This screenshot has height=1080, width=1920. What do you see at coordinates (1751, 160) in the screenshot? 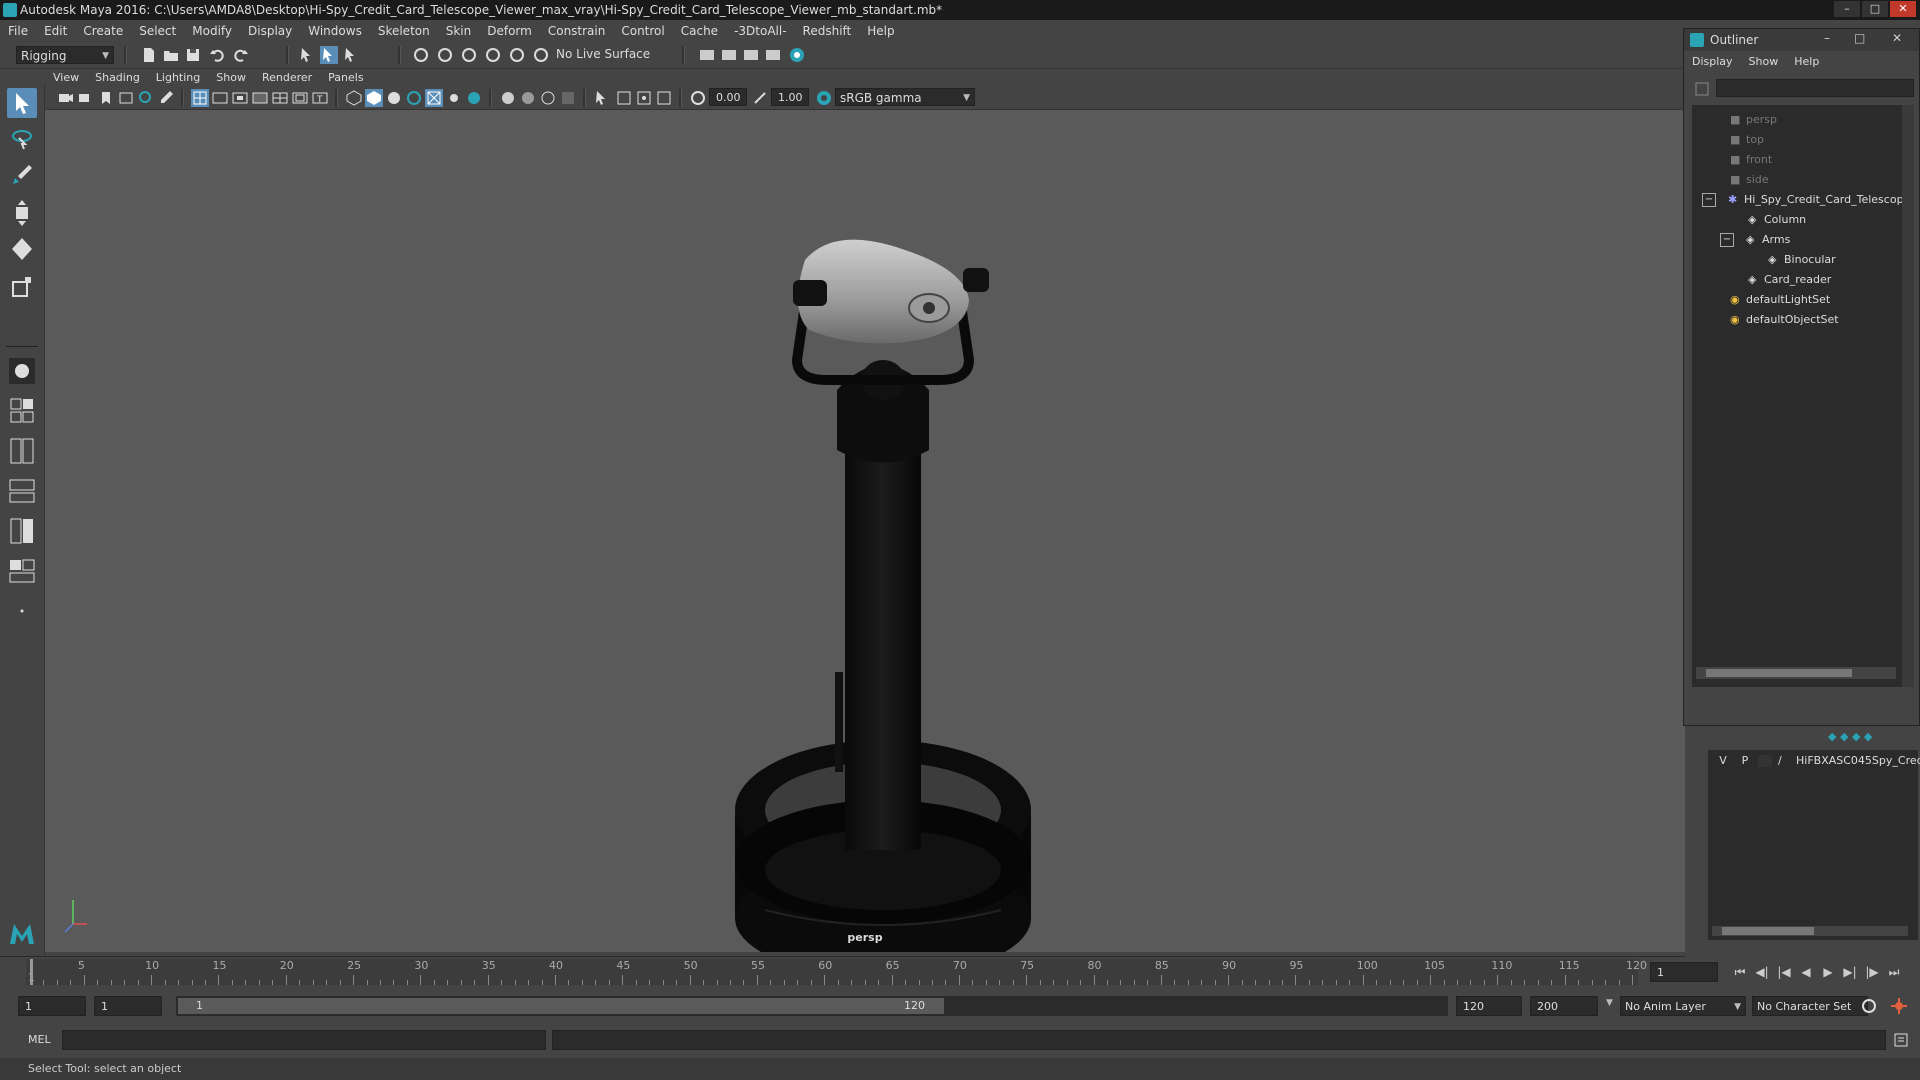
I see `outliner-item-front: ■ front` at bounding box center [1751, 160].